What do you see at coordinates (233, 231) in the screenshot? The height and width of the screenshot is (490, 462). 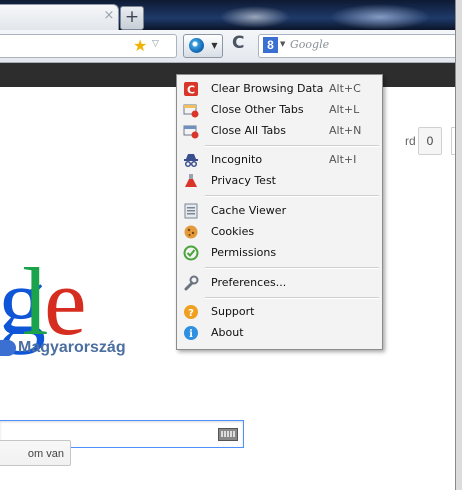 I see `menu-item-label: Cookies` at bounding box center [233, 231].